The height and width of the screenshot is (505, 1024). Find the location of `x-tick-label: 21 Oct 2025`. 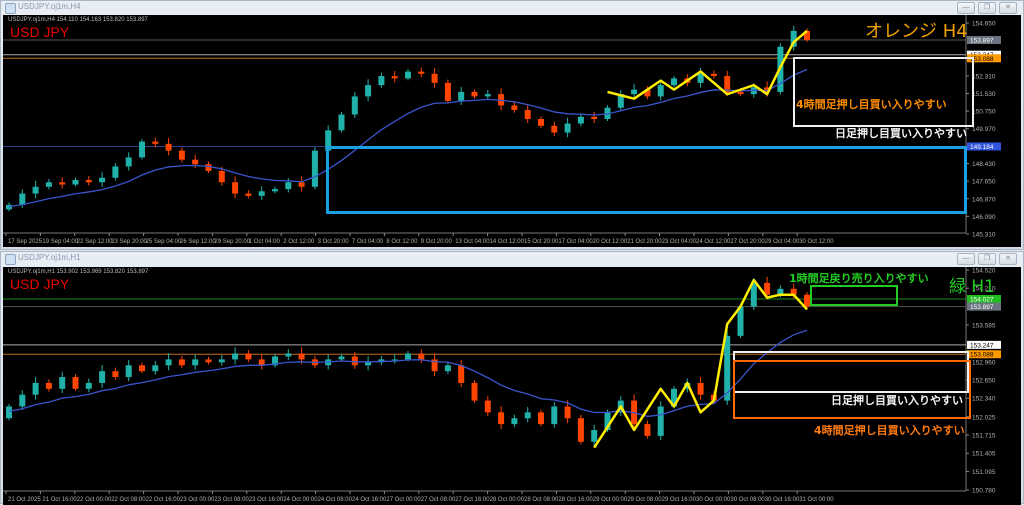

x-tick-label: 21 Oct 2025 is located at coordinates (24, 500).